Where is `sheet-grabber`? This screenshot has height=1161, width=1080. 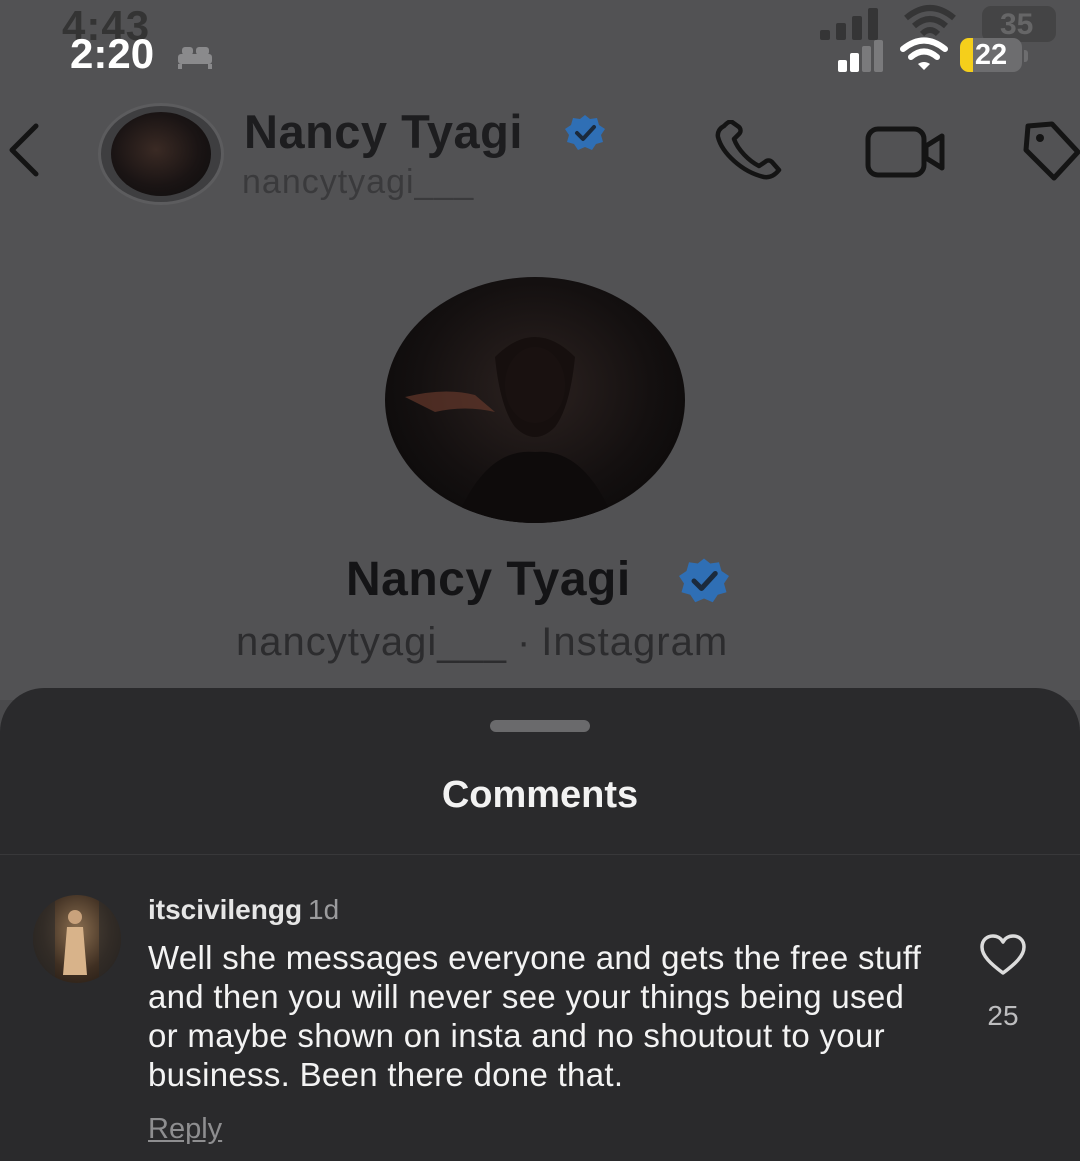 sheet-grabber is located at coordinates (540, 726).